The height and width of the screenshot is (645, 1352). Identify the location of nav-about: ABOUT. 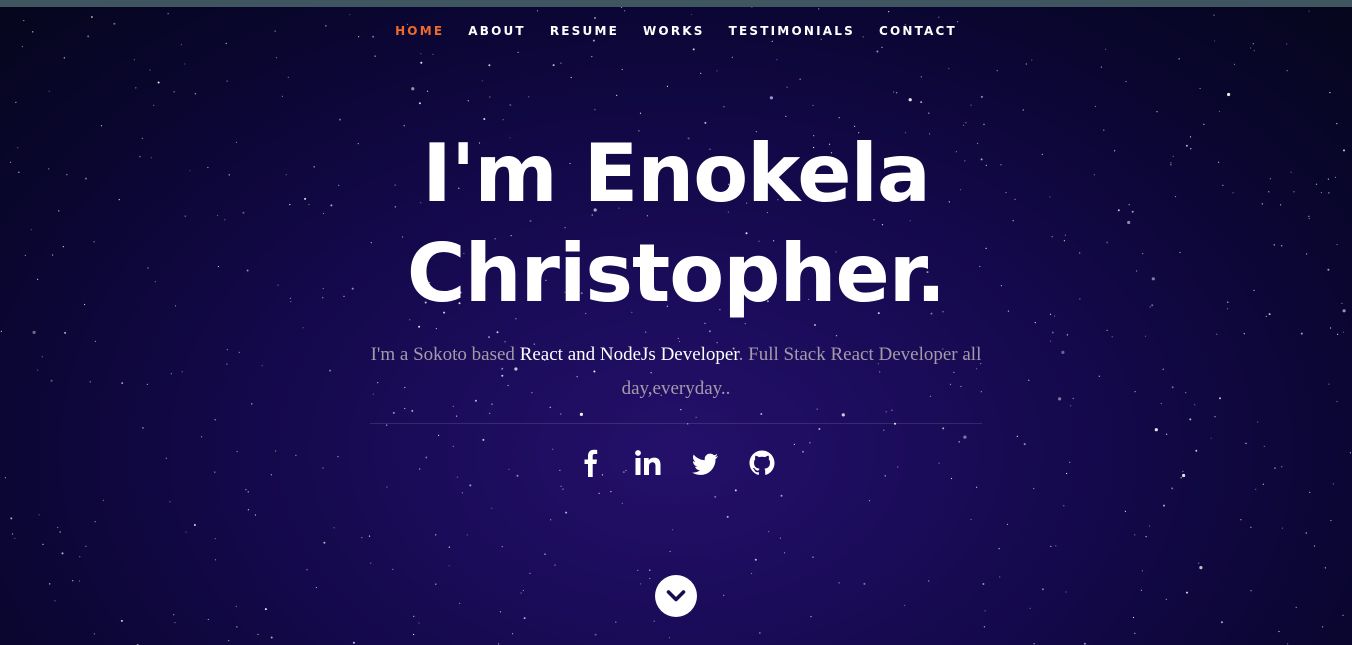
(497, 31).